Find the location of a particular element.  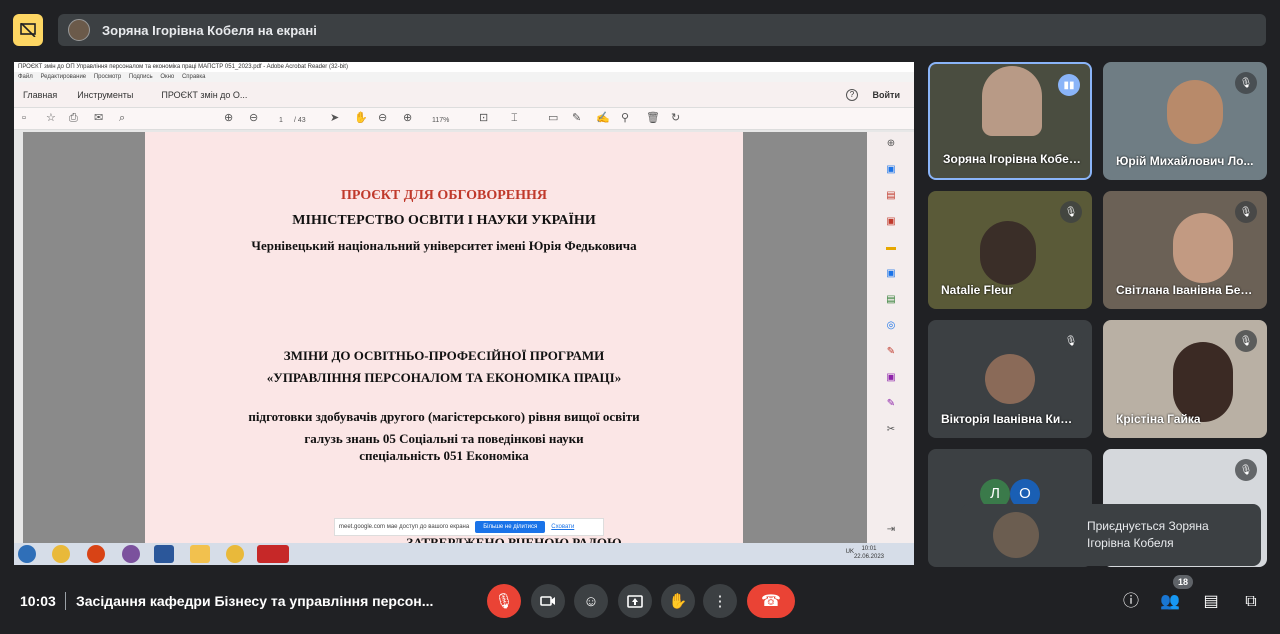

menu-help: Справка is located at coordinates (194, 77).